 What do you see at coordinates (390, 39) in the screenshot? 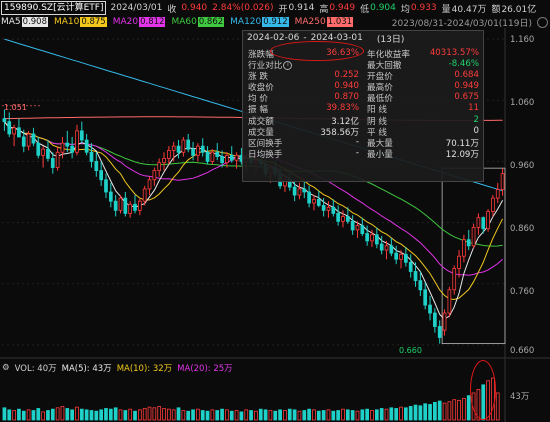
I see `popup-days: (13日)` at bounding box center [390, 39].